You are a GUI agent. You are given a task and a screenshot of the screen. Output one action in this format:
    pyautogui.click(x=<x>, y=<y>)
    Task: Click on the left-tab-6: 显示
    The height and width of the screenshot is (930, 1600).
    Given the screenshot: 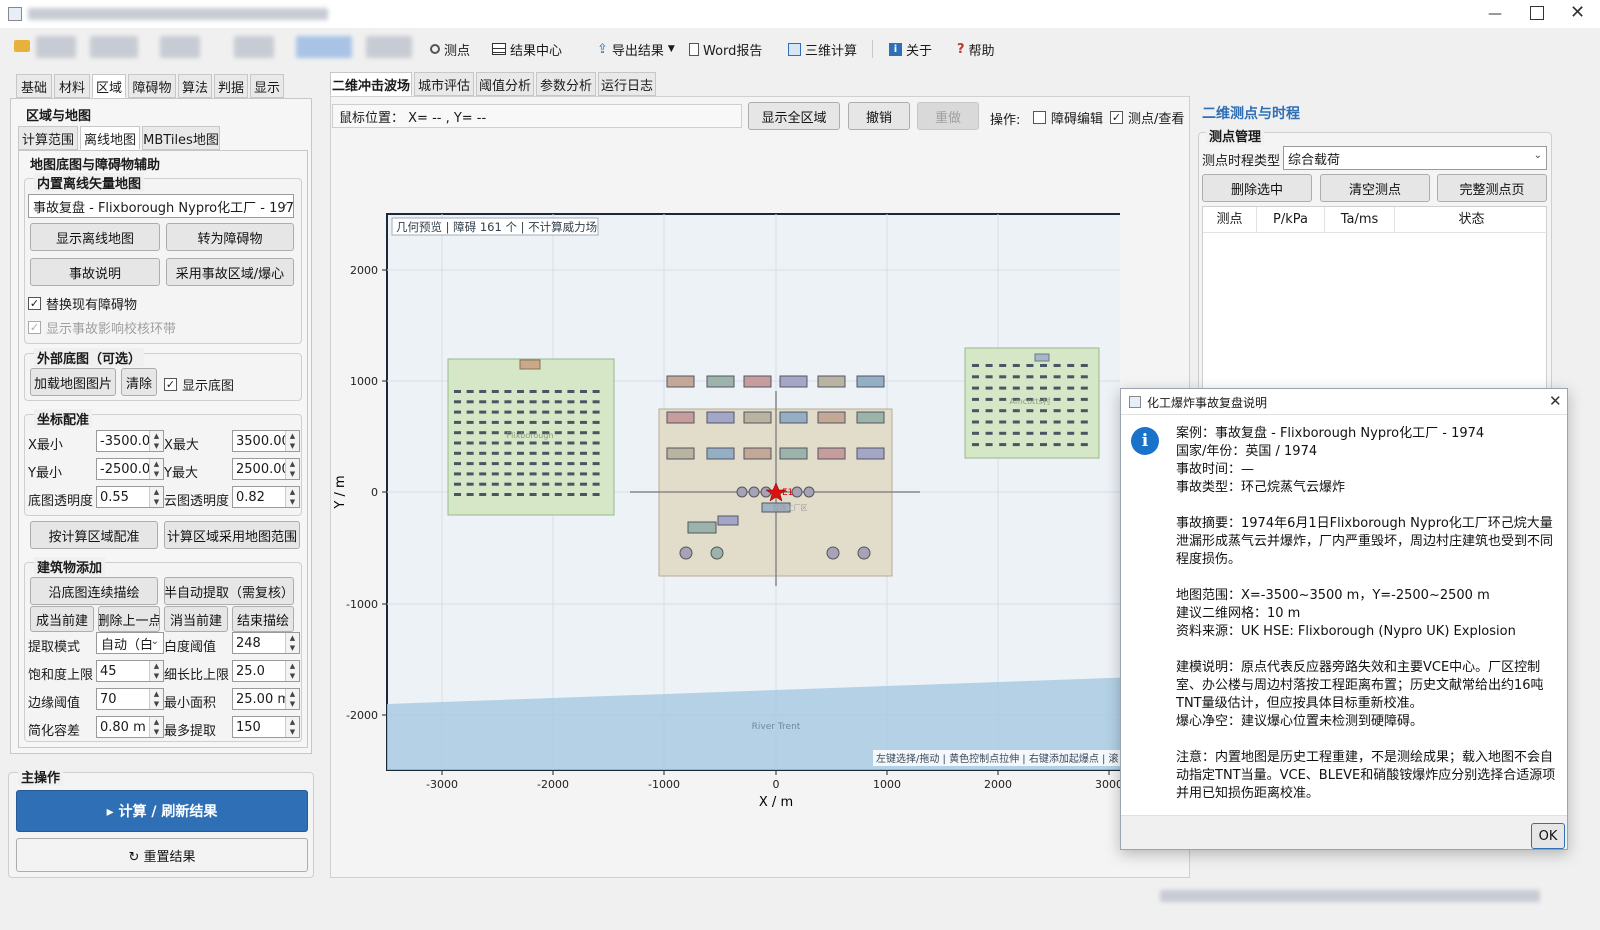 What is the action you would take?
    pyautogui.click(x=267, y=86)
    